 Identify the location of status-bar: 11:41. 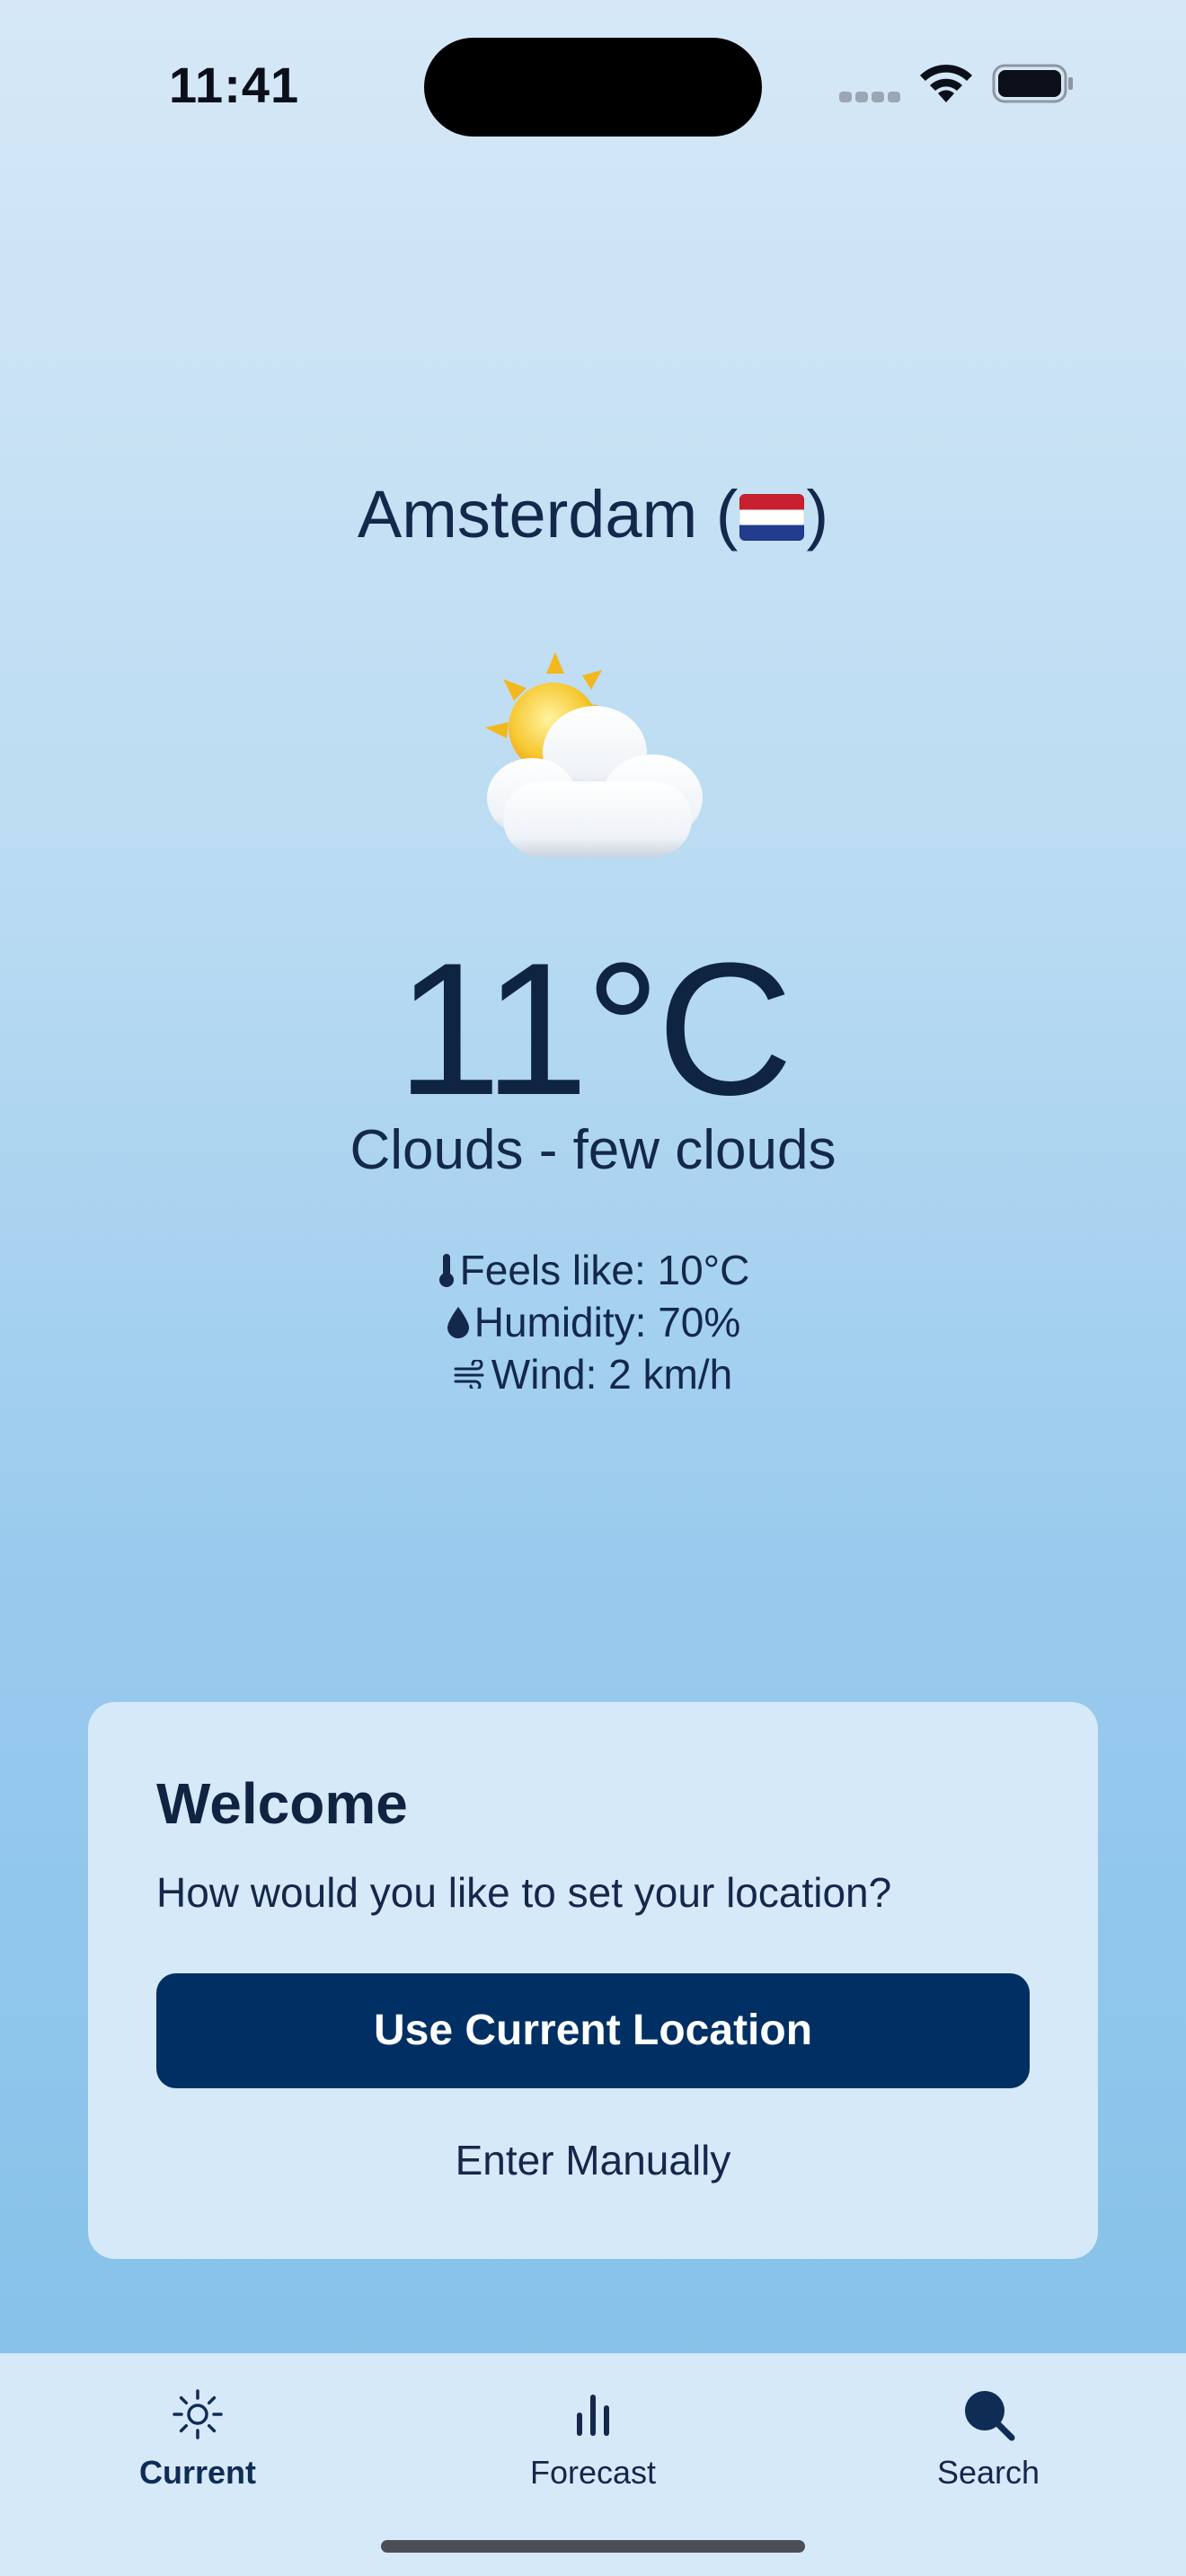
(593, 85).